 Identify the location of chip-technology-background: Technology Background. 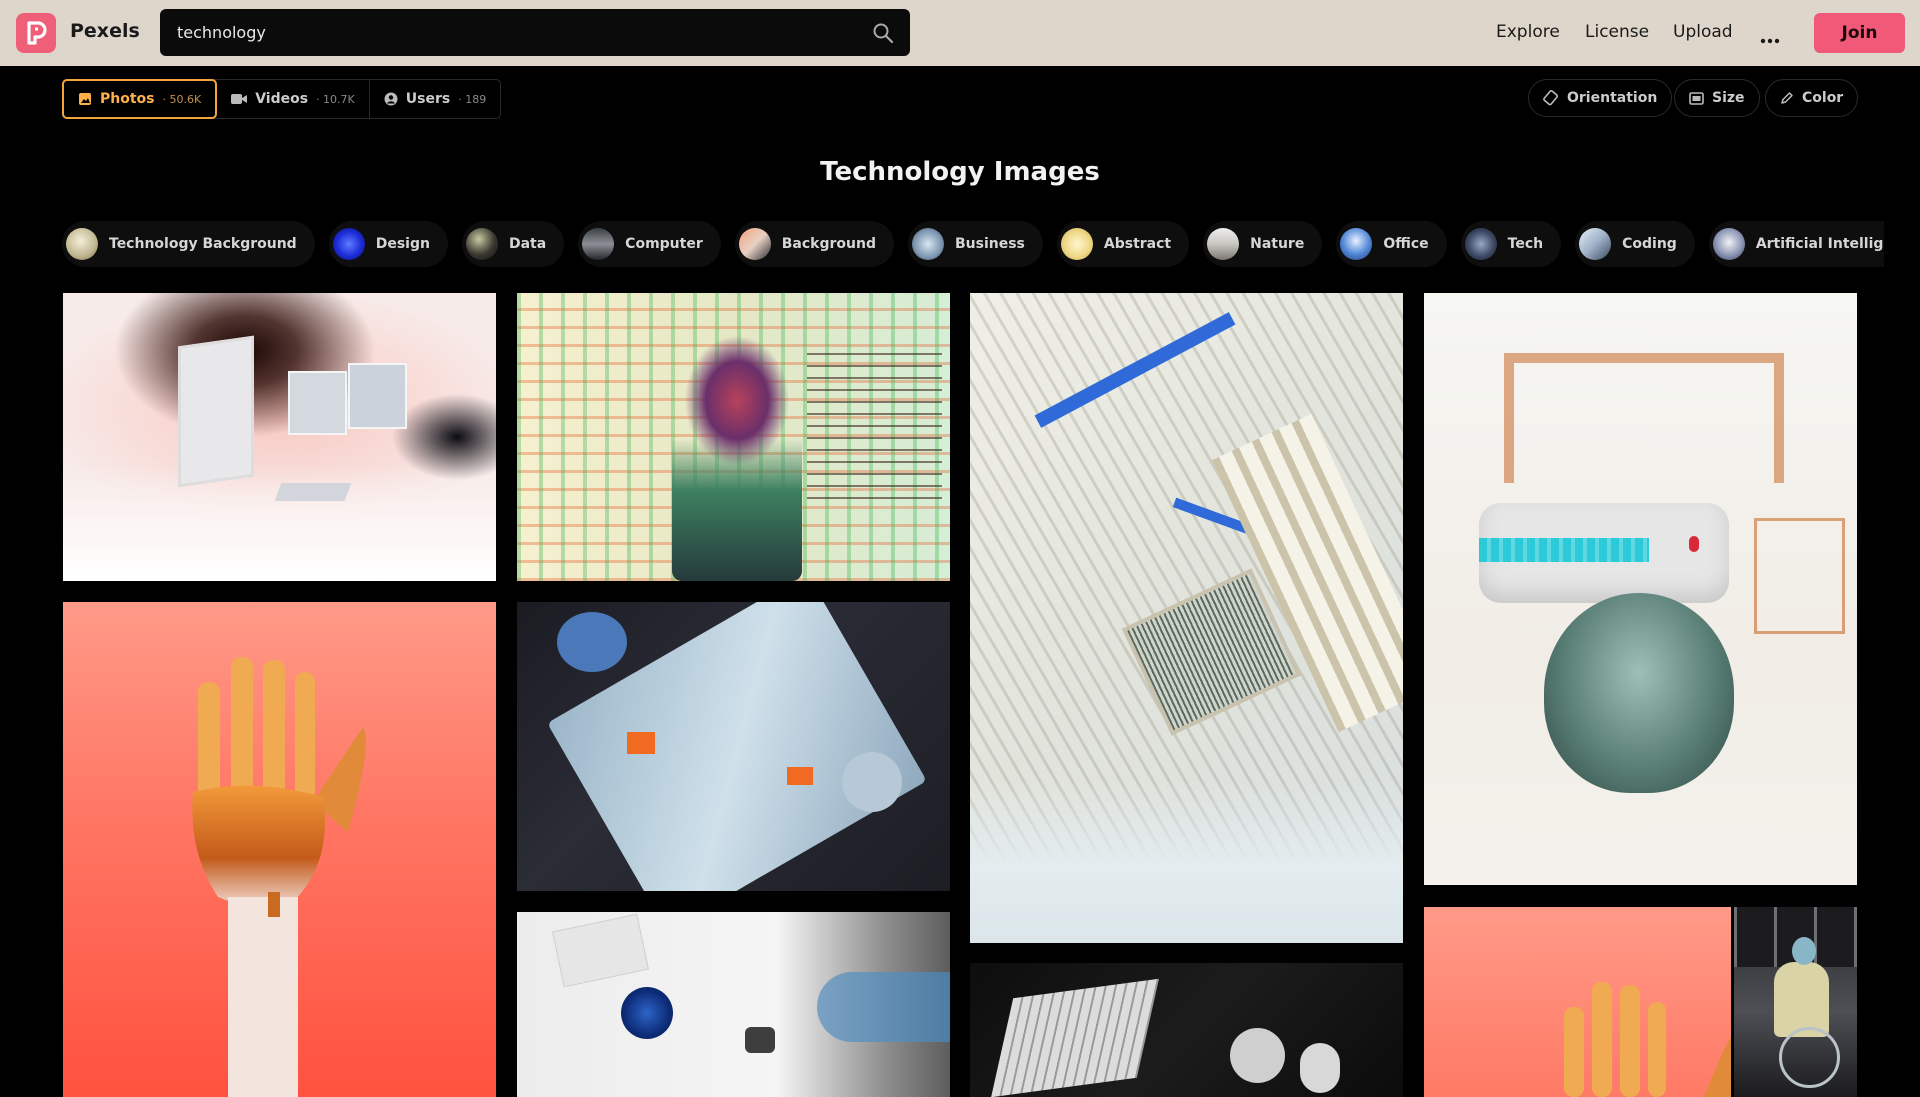
(188, 244).